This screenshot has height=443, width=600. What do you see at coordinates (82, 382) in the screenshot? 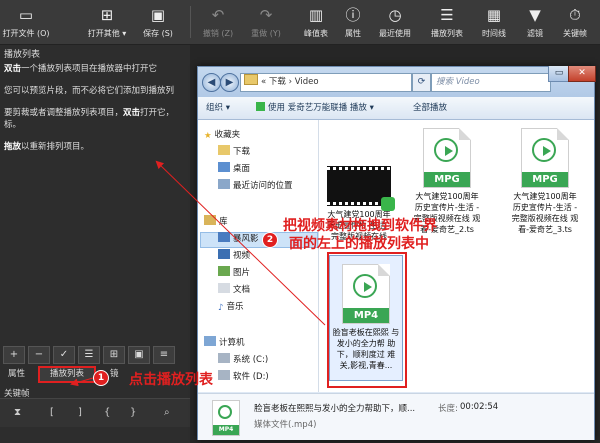
I see `click-arrow` at bounding box center [82, 382].